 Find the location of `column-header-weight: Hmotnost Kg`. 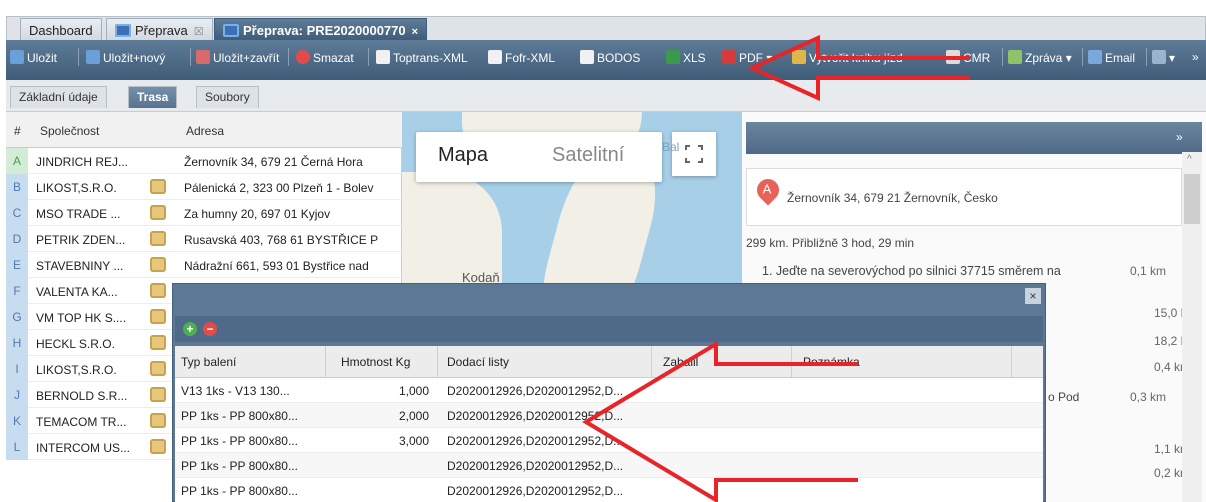

column-header-weight: Hmotnost Kg is located at coordinates (375, 362).